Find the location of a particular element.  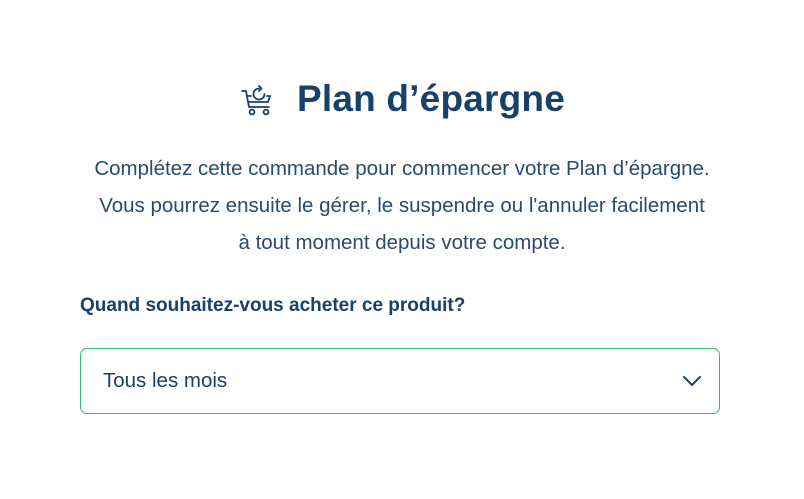

chevron-down-icon is located at coordinates (692, 381).